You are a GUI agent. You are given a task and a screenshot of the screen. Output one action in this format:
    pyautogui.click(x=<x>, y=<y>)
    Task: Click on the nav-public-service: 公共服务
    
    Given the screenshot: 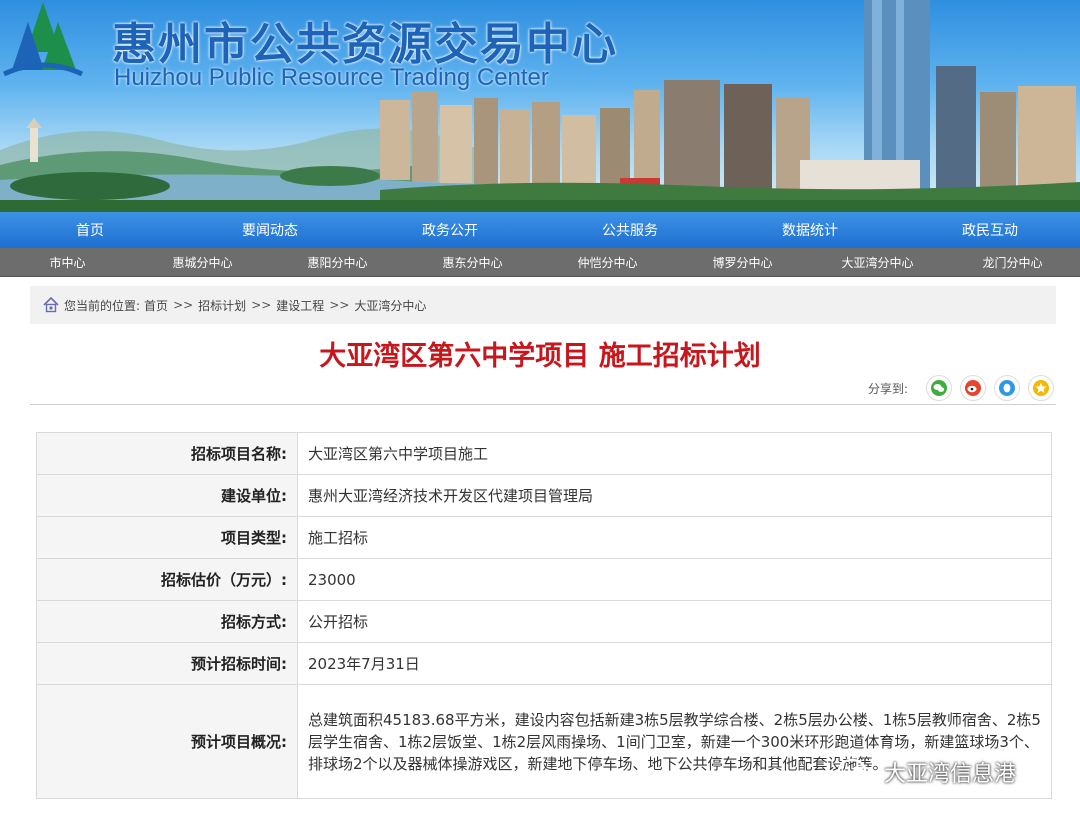 What is the action you would take?
    pyautogui.click(x=630, y=230)
    